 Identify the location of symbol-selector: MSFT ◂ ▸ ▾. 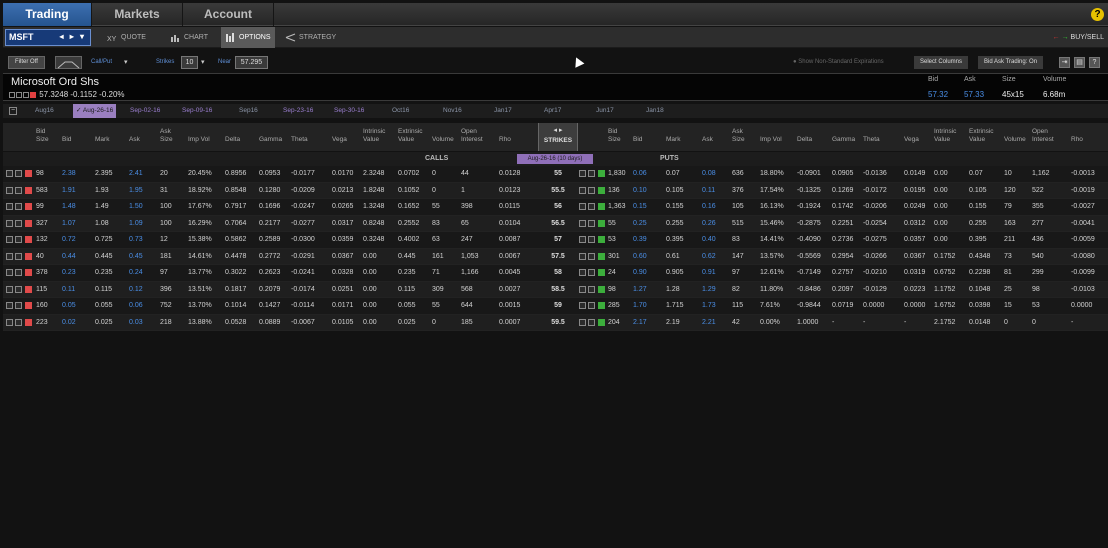
(48, 37).